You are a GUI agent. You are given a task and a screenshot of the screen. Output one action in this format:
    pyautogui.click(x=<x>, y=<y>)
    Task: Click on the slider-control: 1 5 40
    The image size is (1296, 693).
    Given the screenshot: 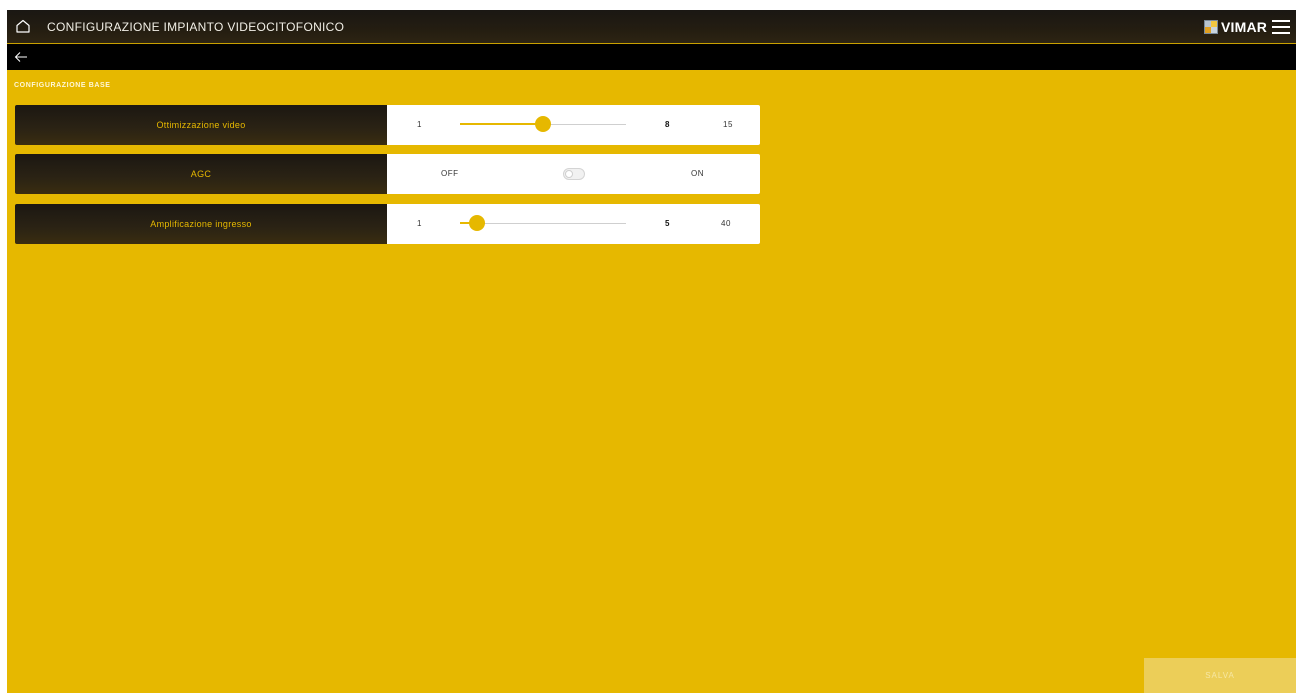 What is the action you would take?
    pyautogui.click(x=573, y=224)
    